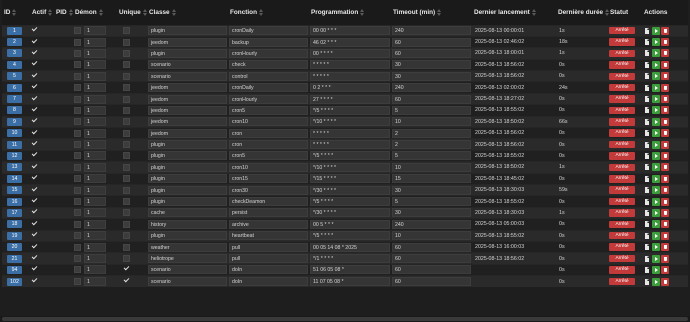  I want to click on schedule-input: */1 * * * *, so click(350, 258).